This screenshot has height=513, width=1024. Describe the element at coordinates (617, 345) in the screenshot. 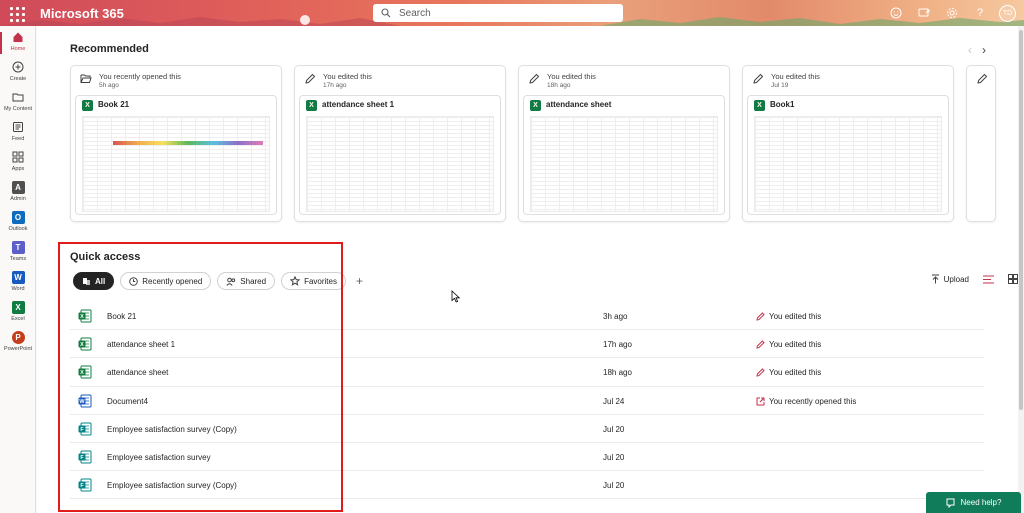

I see `file-date: 17h ago` at that location.